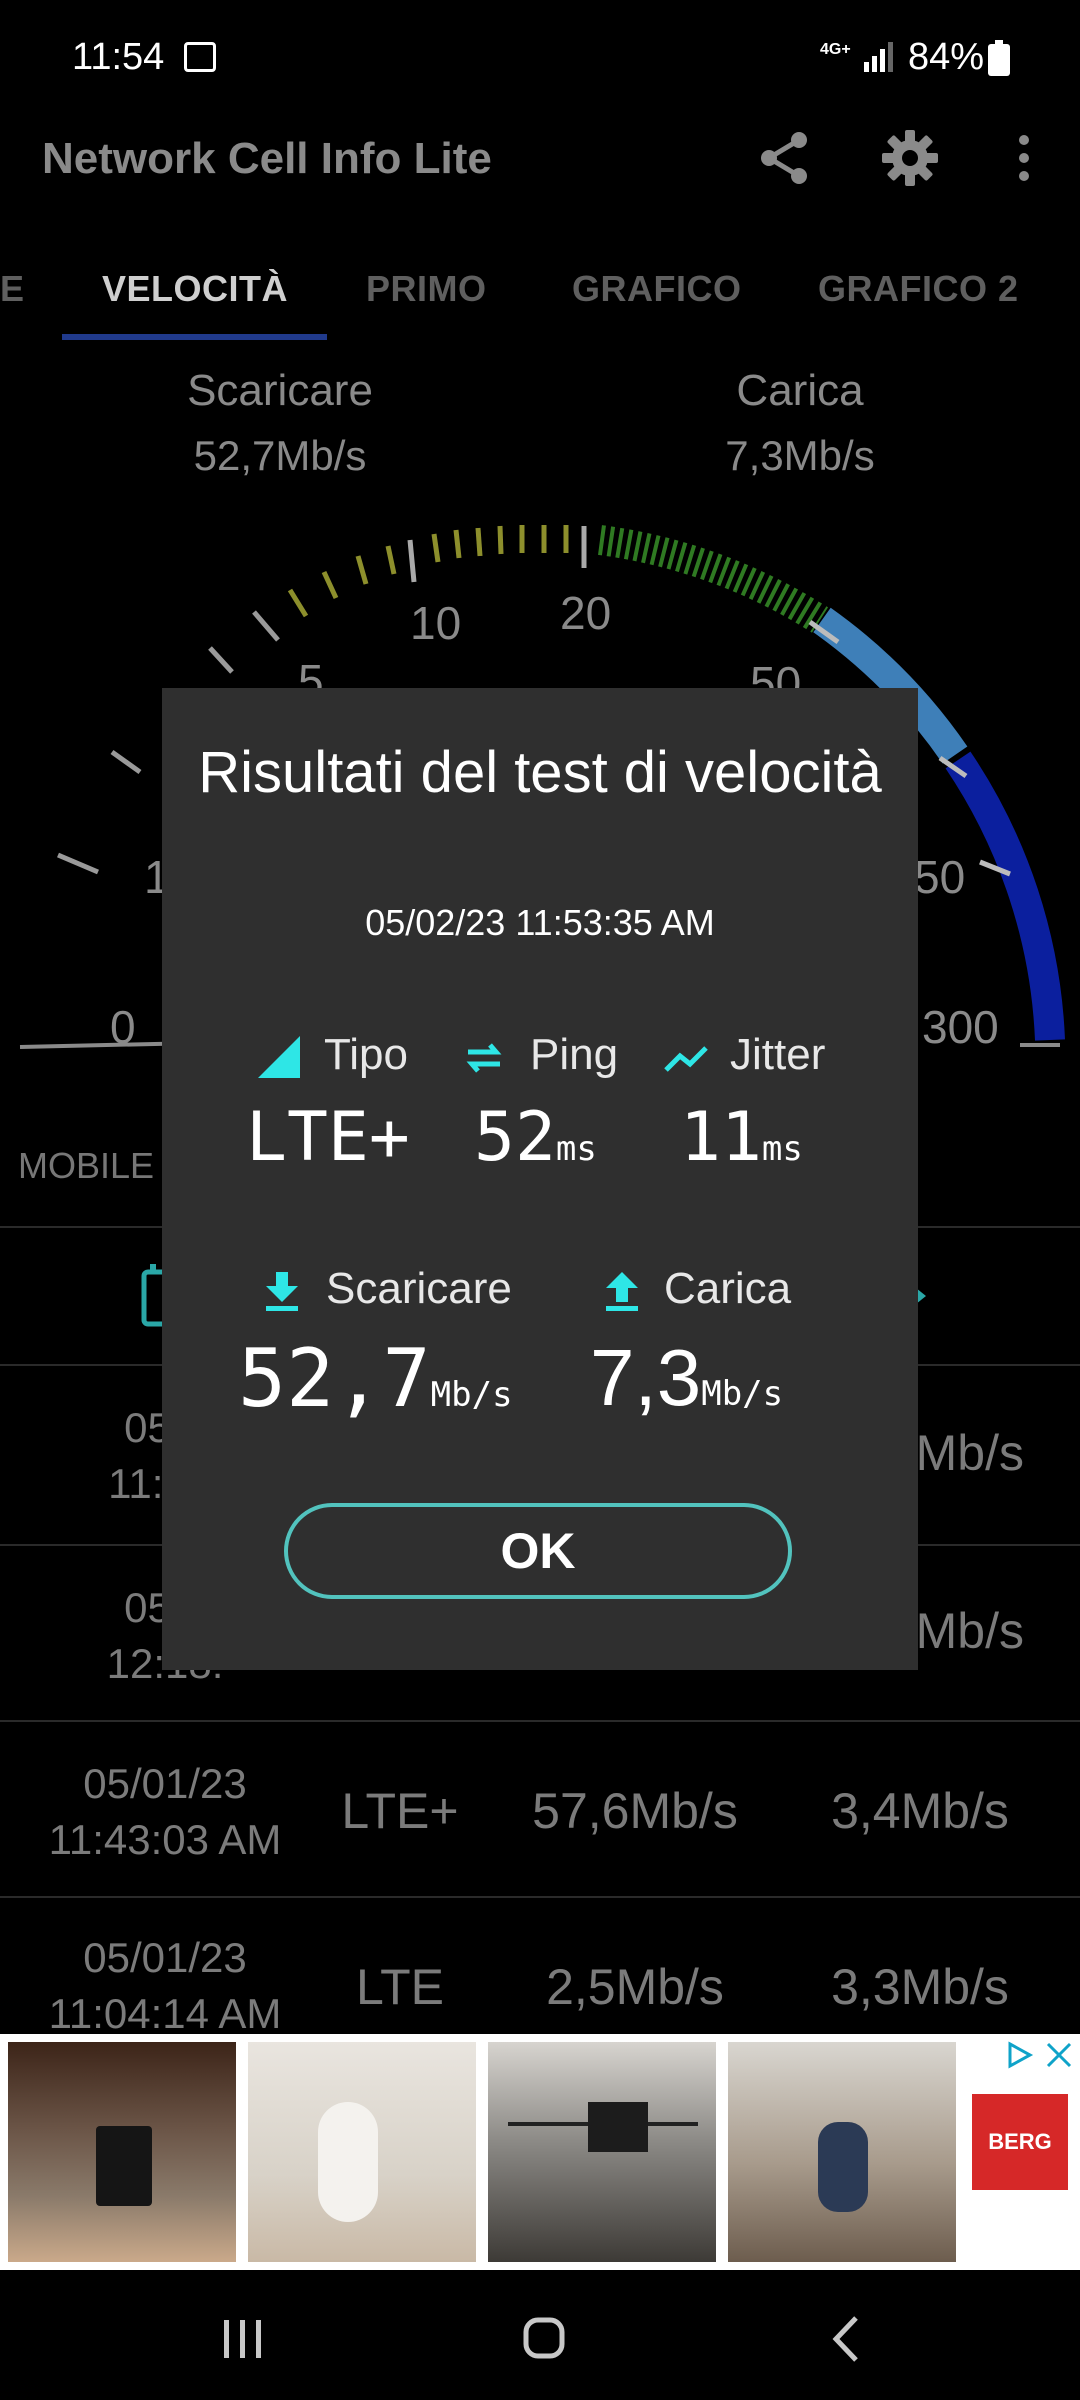 The height and width of the screenshot is (2400, 1080). I want to click on dialog-datetime: 05/02/23 11:53:35 AM, so click(540, 922).